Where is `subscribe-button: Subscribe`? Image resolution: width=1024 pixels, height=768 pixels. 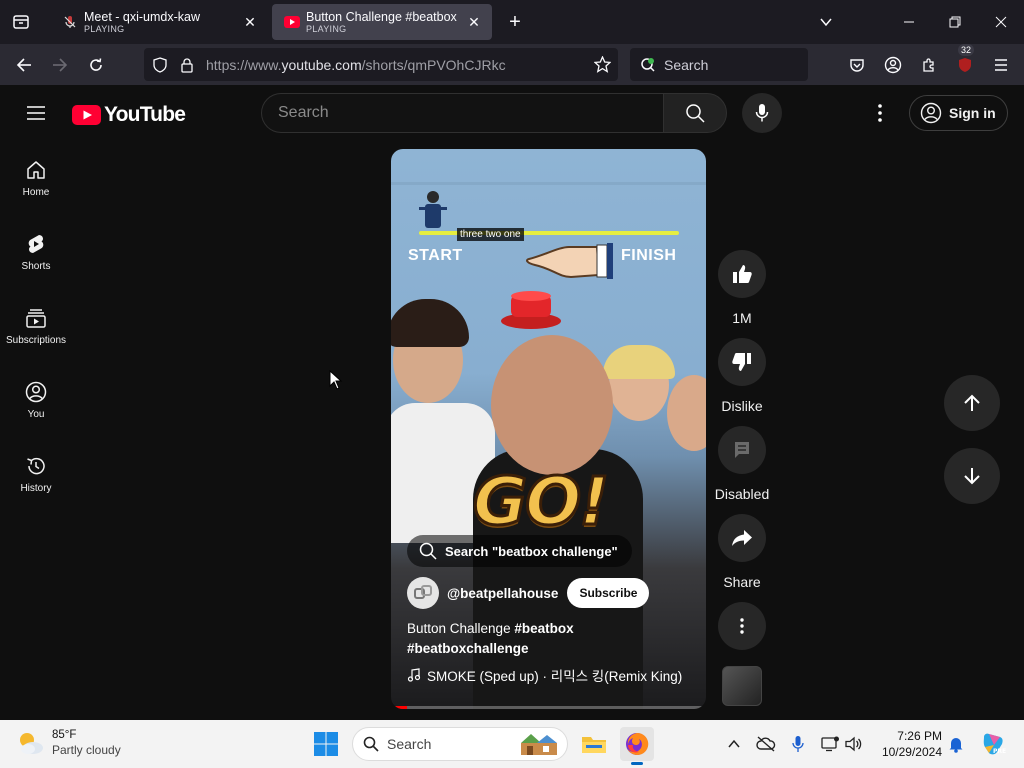
subscribe-button: Subscribe is located at coordinates (608, 593).